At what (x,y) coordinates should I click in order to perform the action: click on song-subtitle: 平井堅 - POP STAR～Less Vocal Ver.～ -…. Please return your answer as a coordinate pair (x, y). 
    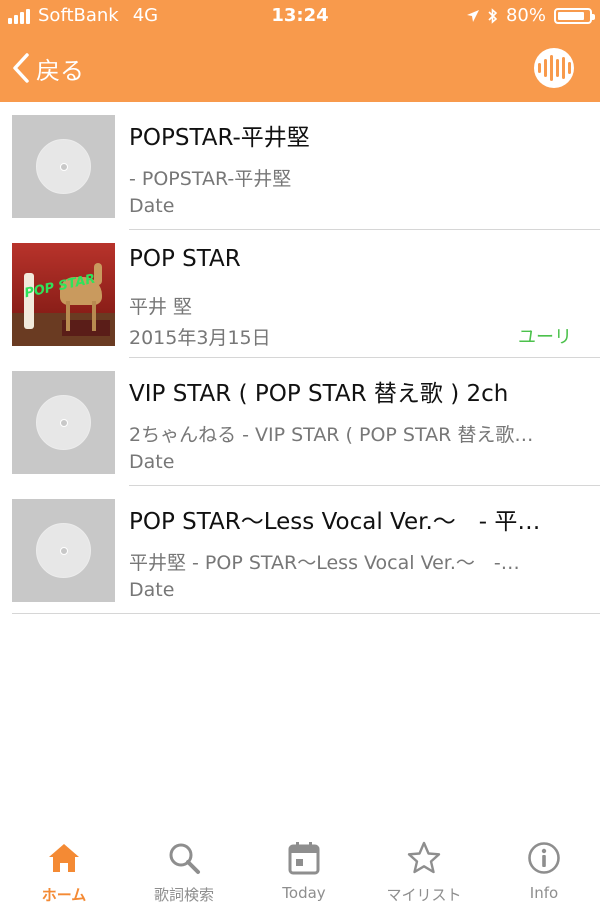
    Looking at the image, I should click on (324, 563).